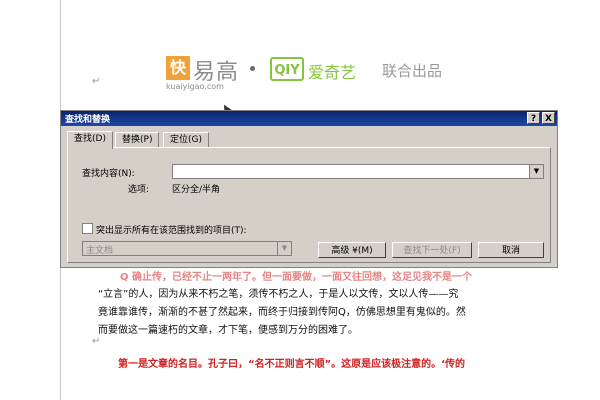  Describe the element at coordinates (186, 140) in the screenshot. I see `tab-goto: 定位(G)` at that location.